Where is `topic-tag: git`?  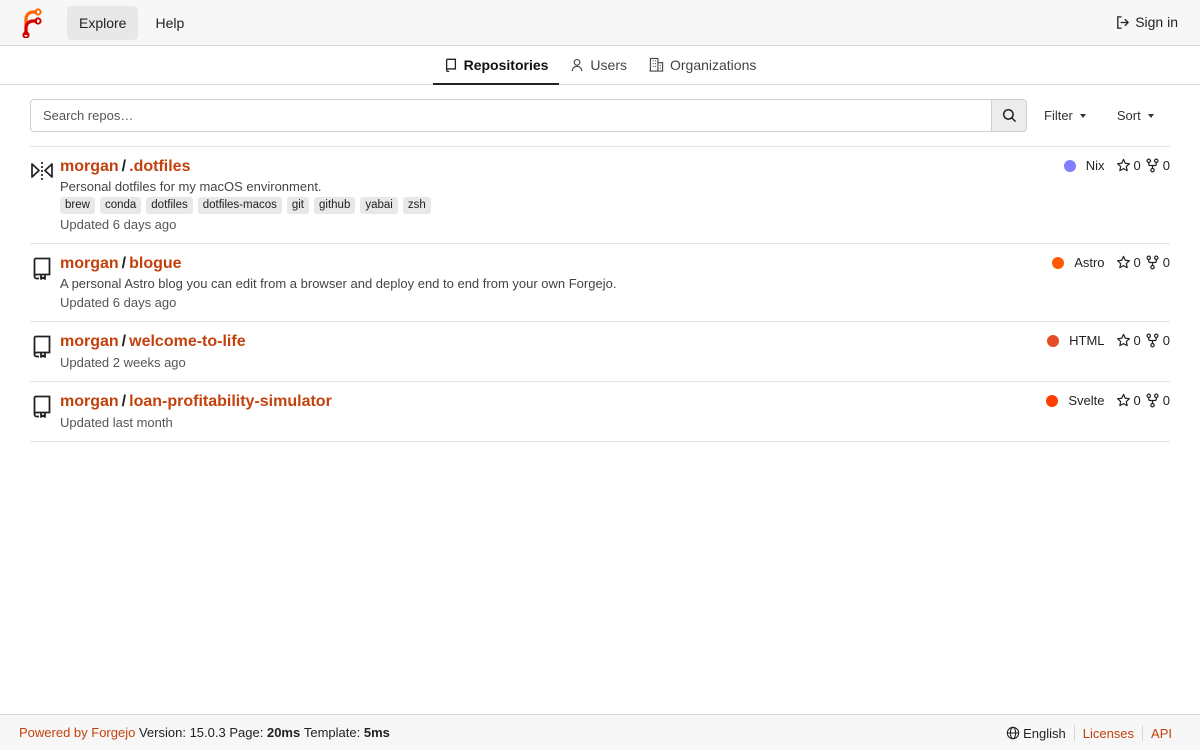 topic-tag: git is located at coordinates (298, 205).